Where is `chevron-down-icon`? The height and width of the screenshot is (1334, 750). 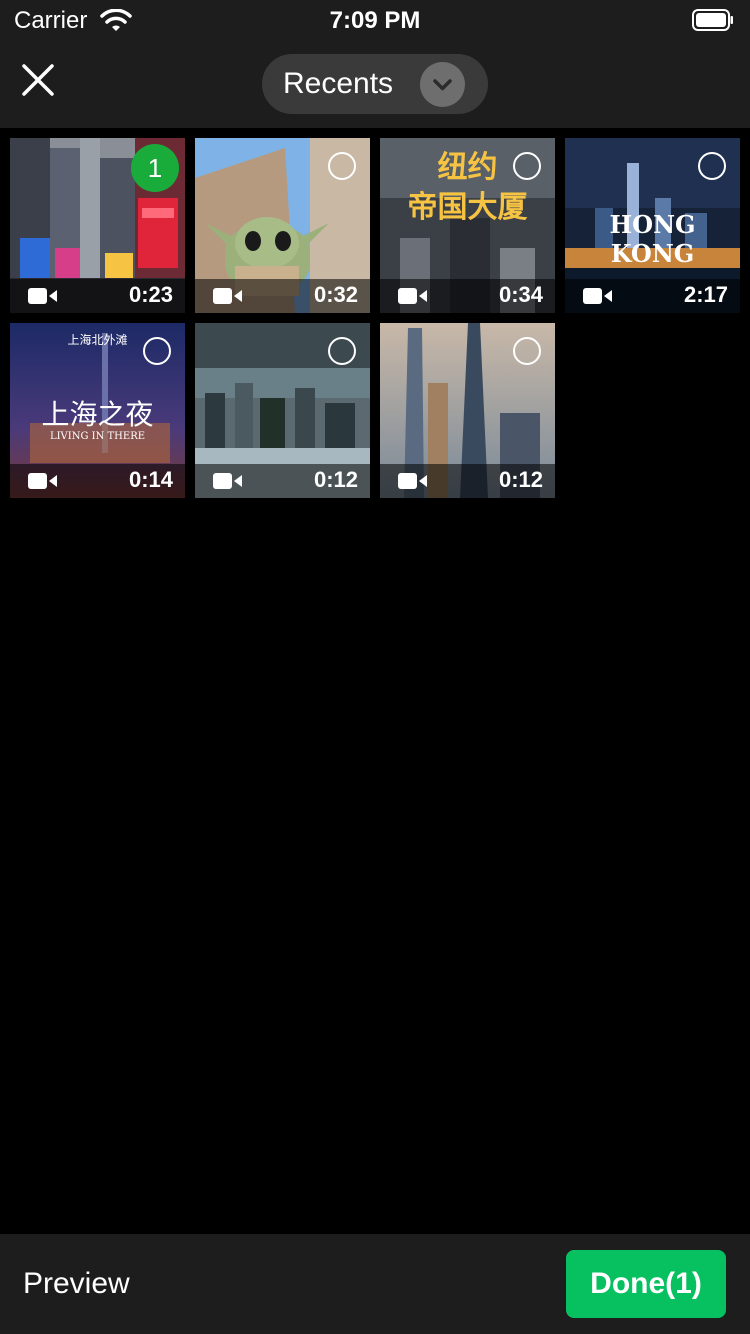 chevron-down-icon is located at coordinates (442, 85).